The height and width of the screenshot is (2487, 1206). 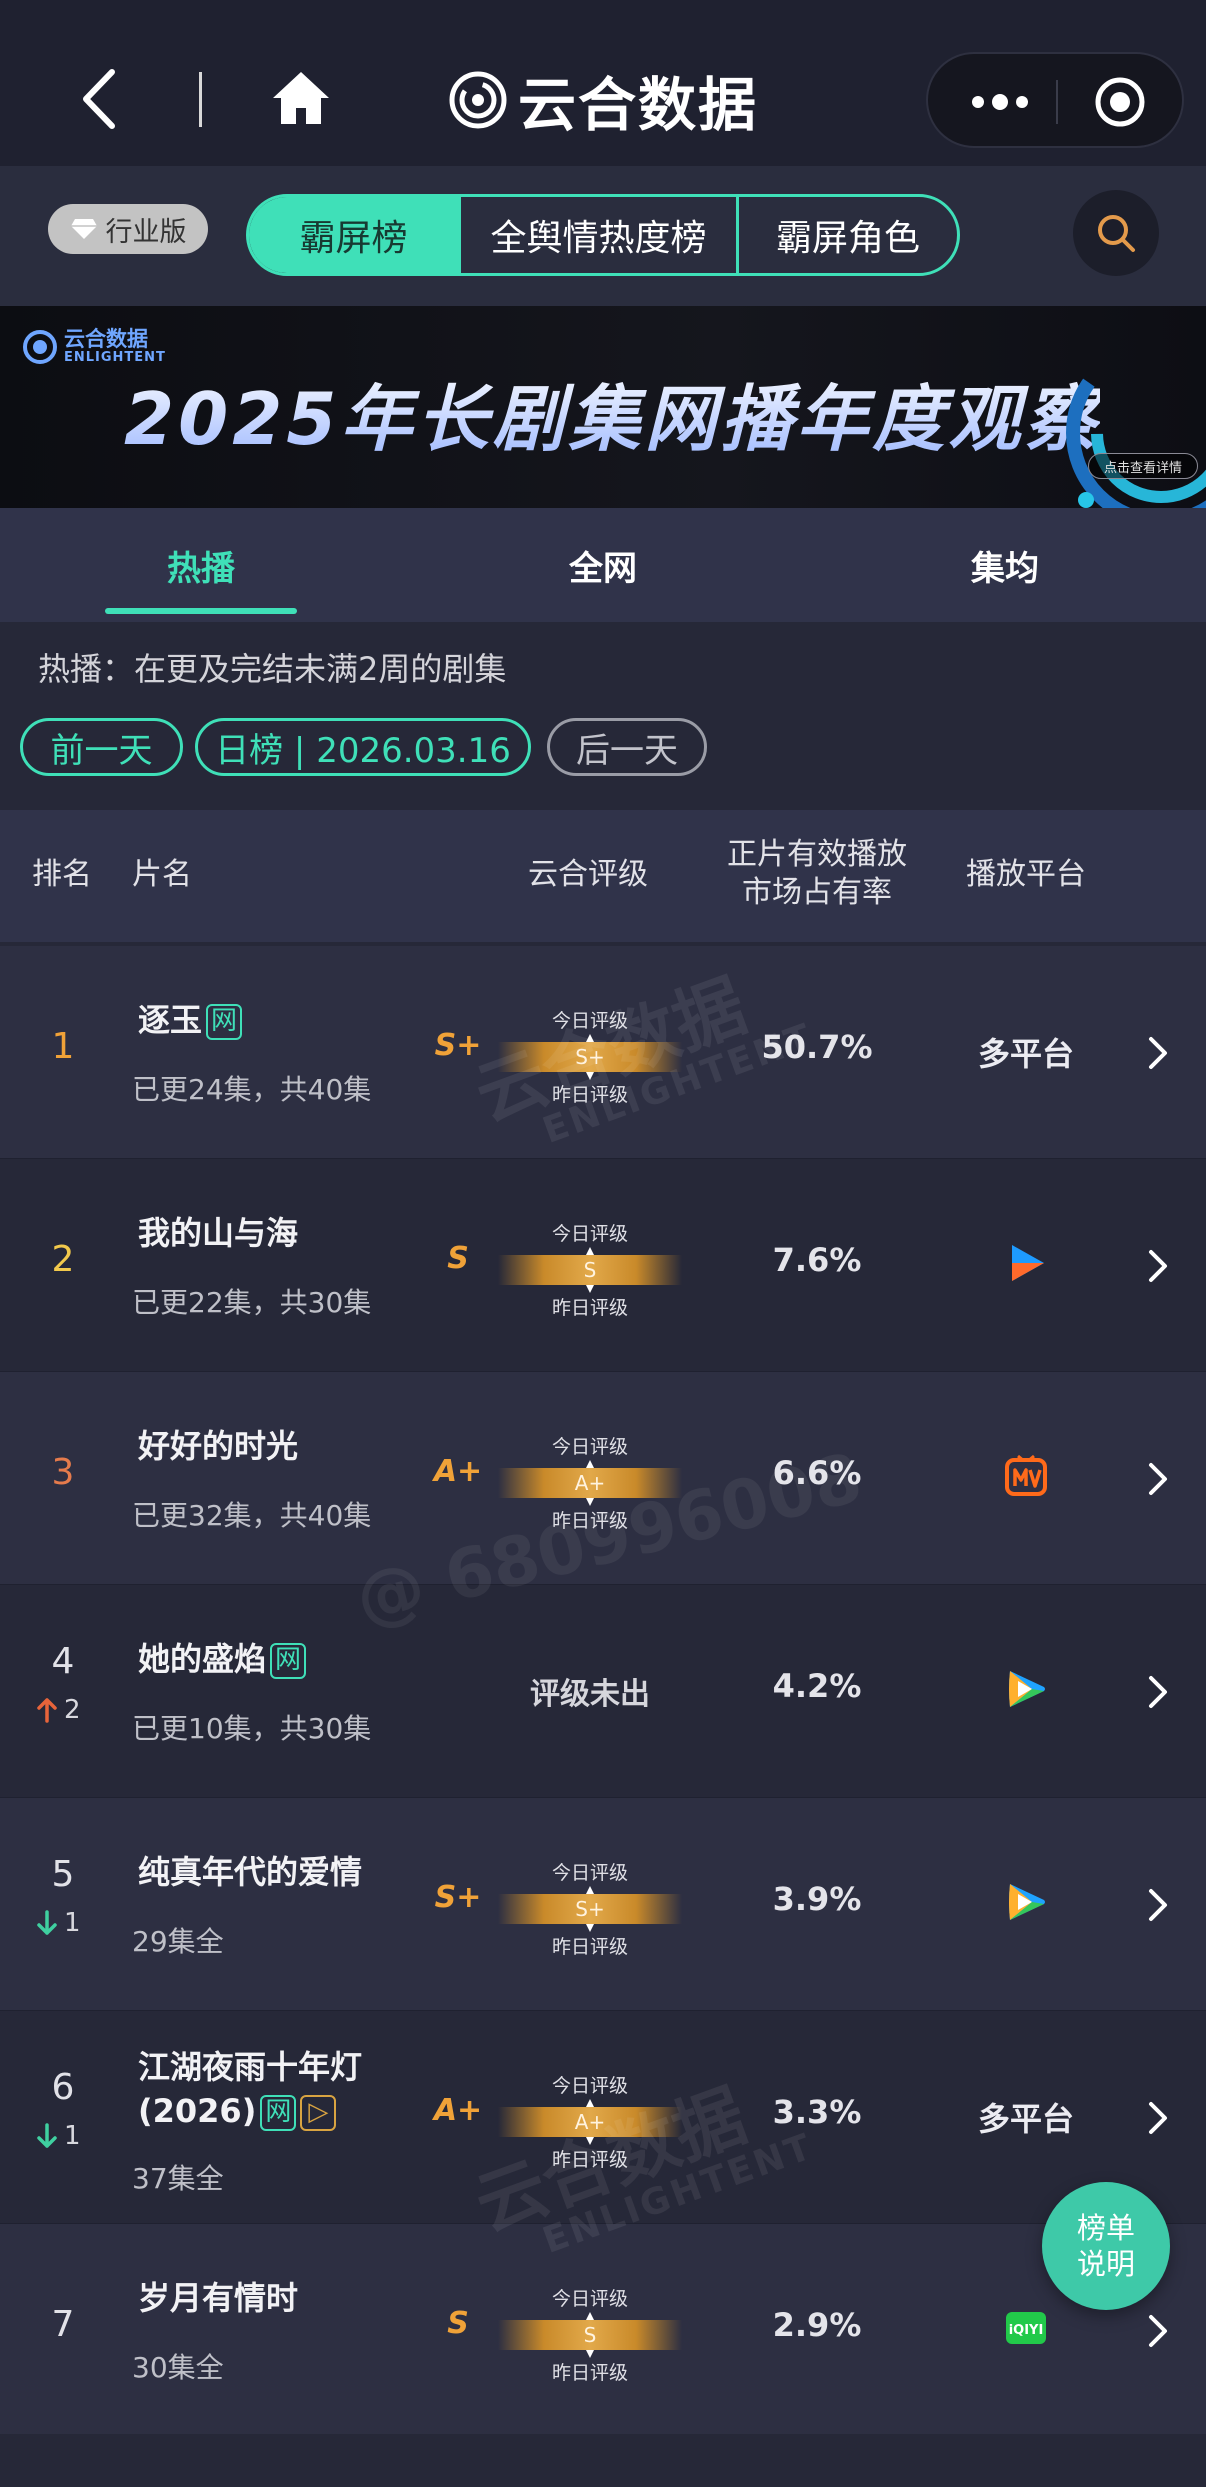 What do you see at coordinates (268, 2298) in the screenshot?
I see `show-title-block: 岁月有情时` at bounding box center [268, 2298].